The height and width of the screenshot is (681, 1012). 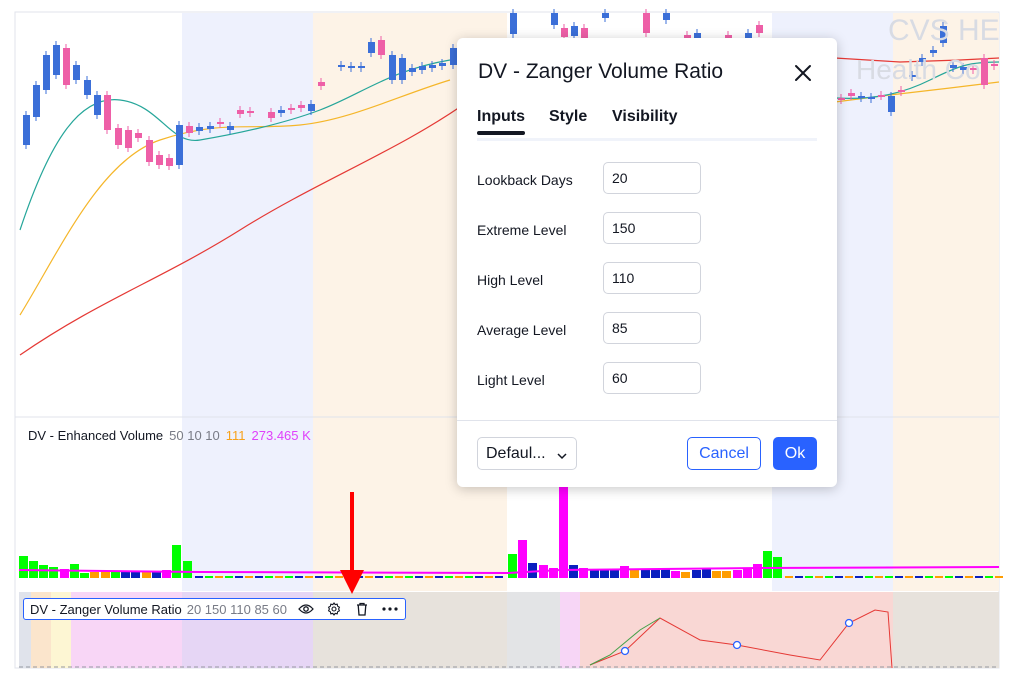 What do you see at coordinates (946, 302) in the screenshot?
I see `session-band` at bounding box center [946, 302].